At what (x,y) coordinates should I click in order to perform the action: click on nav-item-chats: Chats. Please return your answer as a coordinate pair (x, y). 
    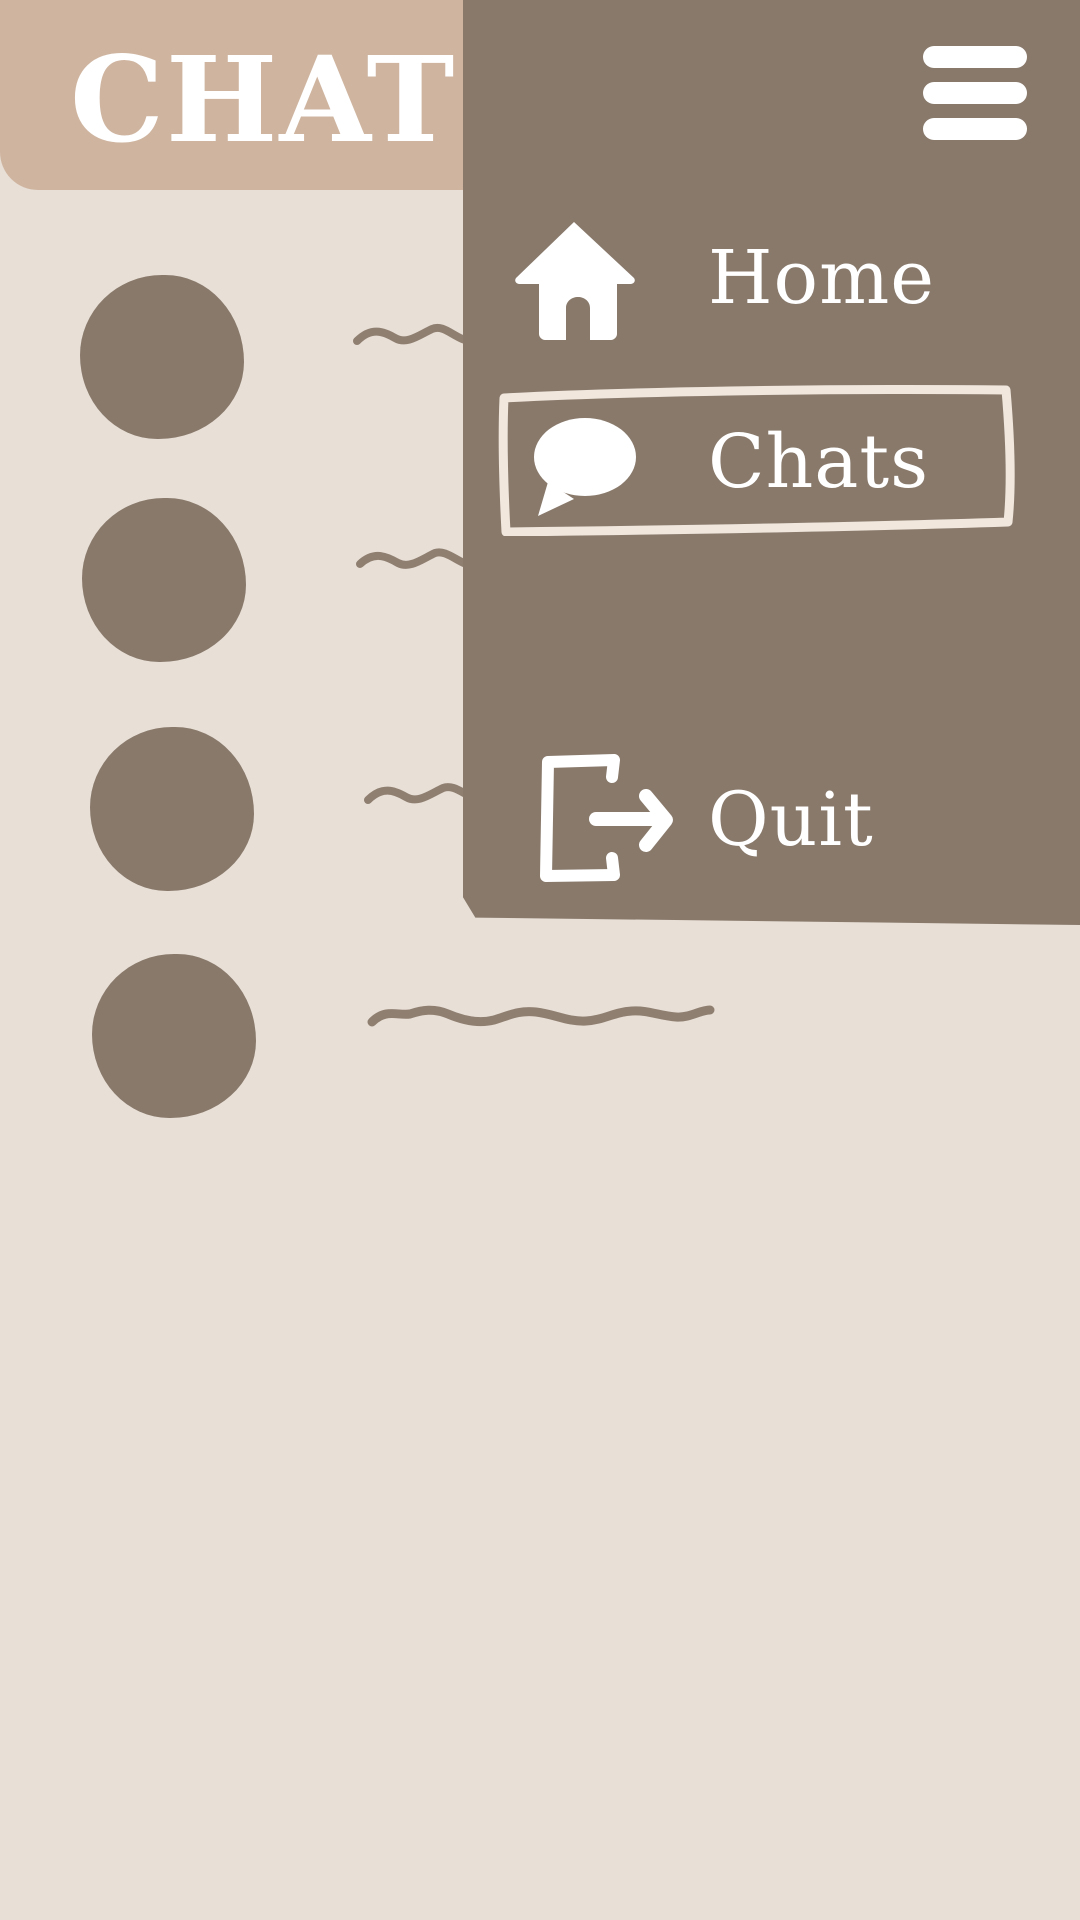
    Looking at the image, I should click on (755, 464).